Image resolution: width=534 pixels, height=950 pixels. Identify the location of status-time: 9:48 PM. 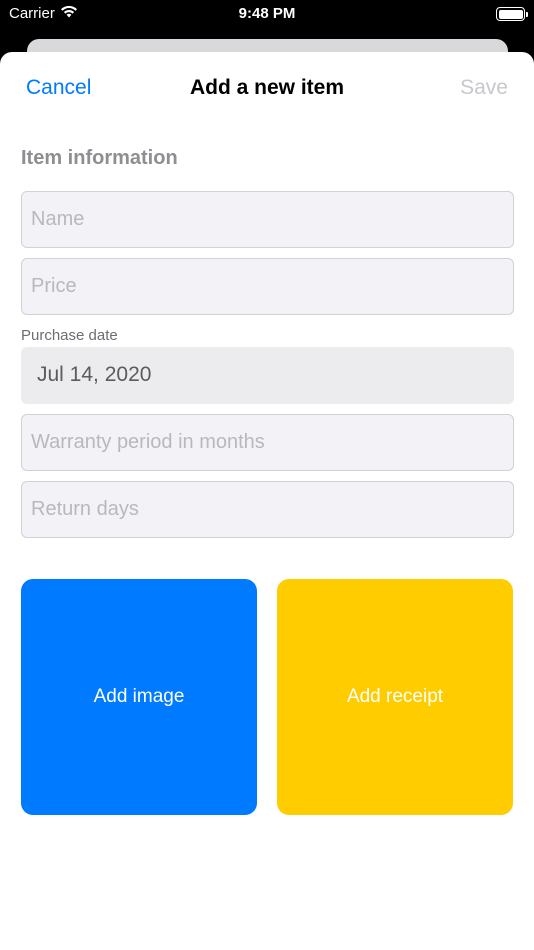
(267, 13).